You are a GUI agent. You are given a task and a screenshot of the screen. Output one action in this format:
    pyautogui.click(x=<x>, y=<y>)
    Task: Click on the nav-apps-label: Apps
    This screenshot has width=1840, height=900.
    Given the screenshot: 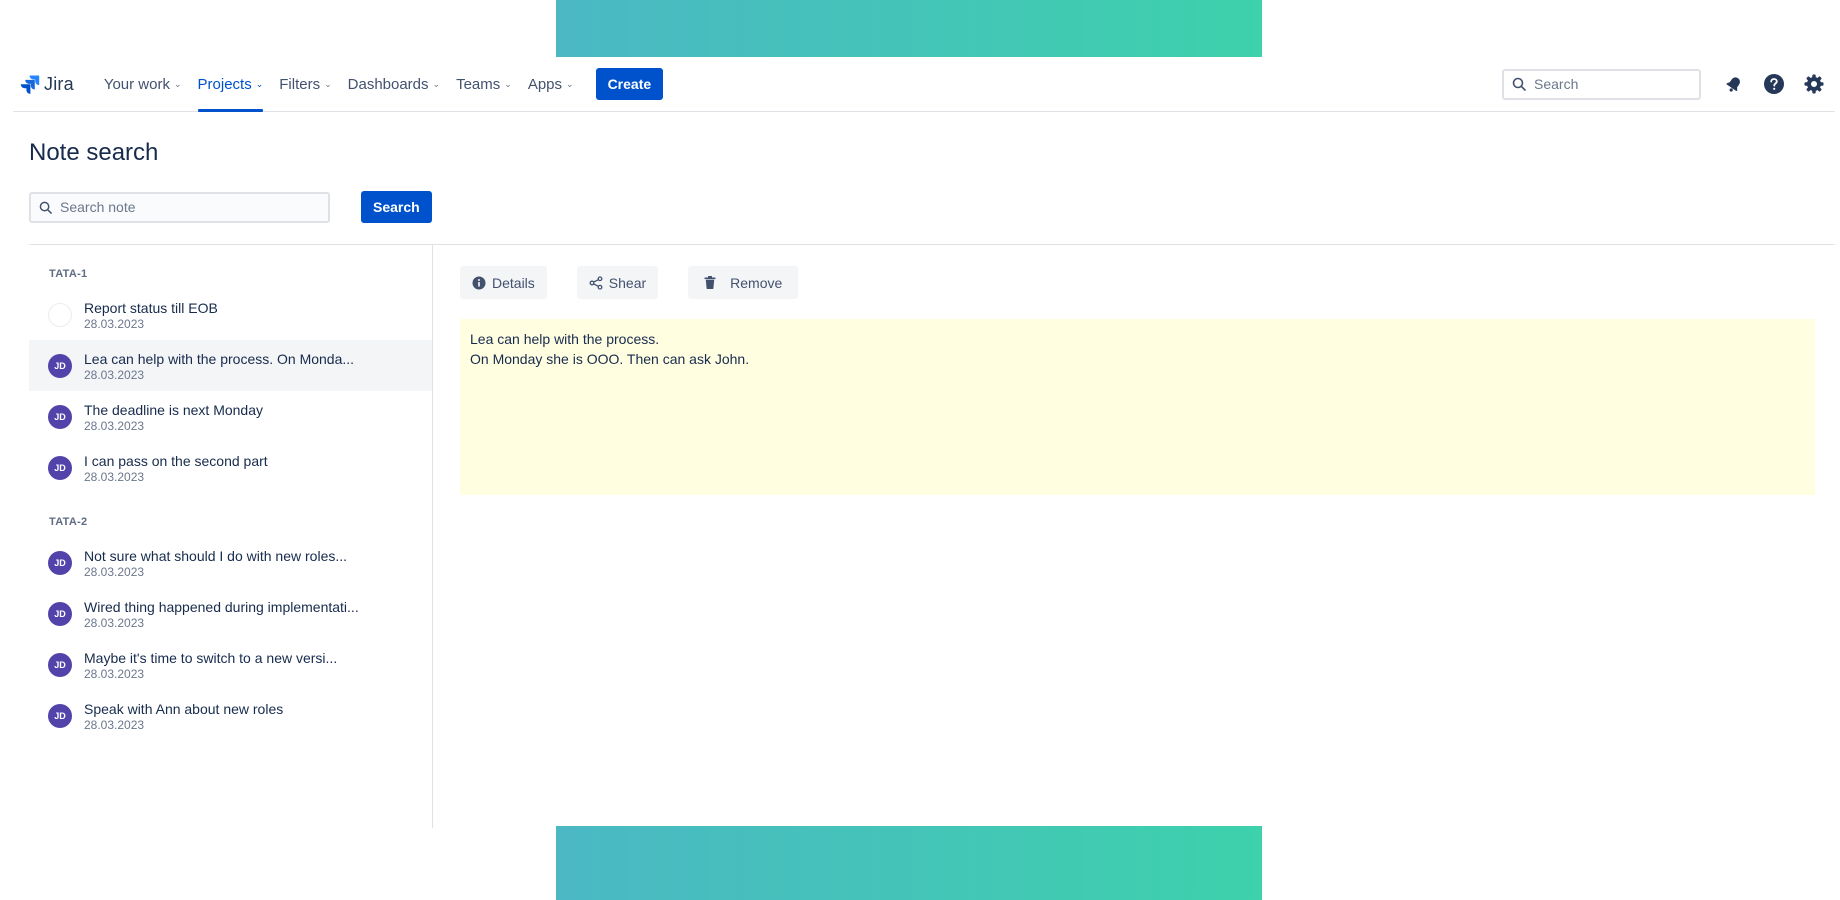 What is the action you would take?
    pyautogui.click(x=545, y=84)
    